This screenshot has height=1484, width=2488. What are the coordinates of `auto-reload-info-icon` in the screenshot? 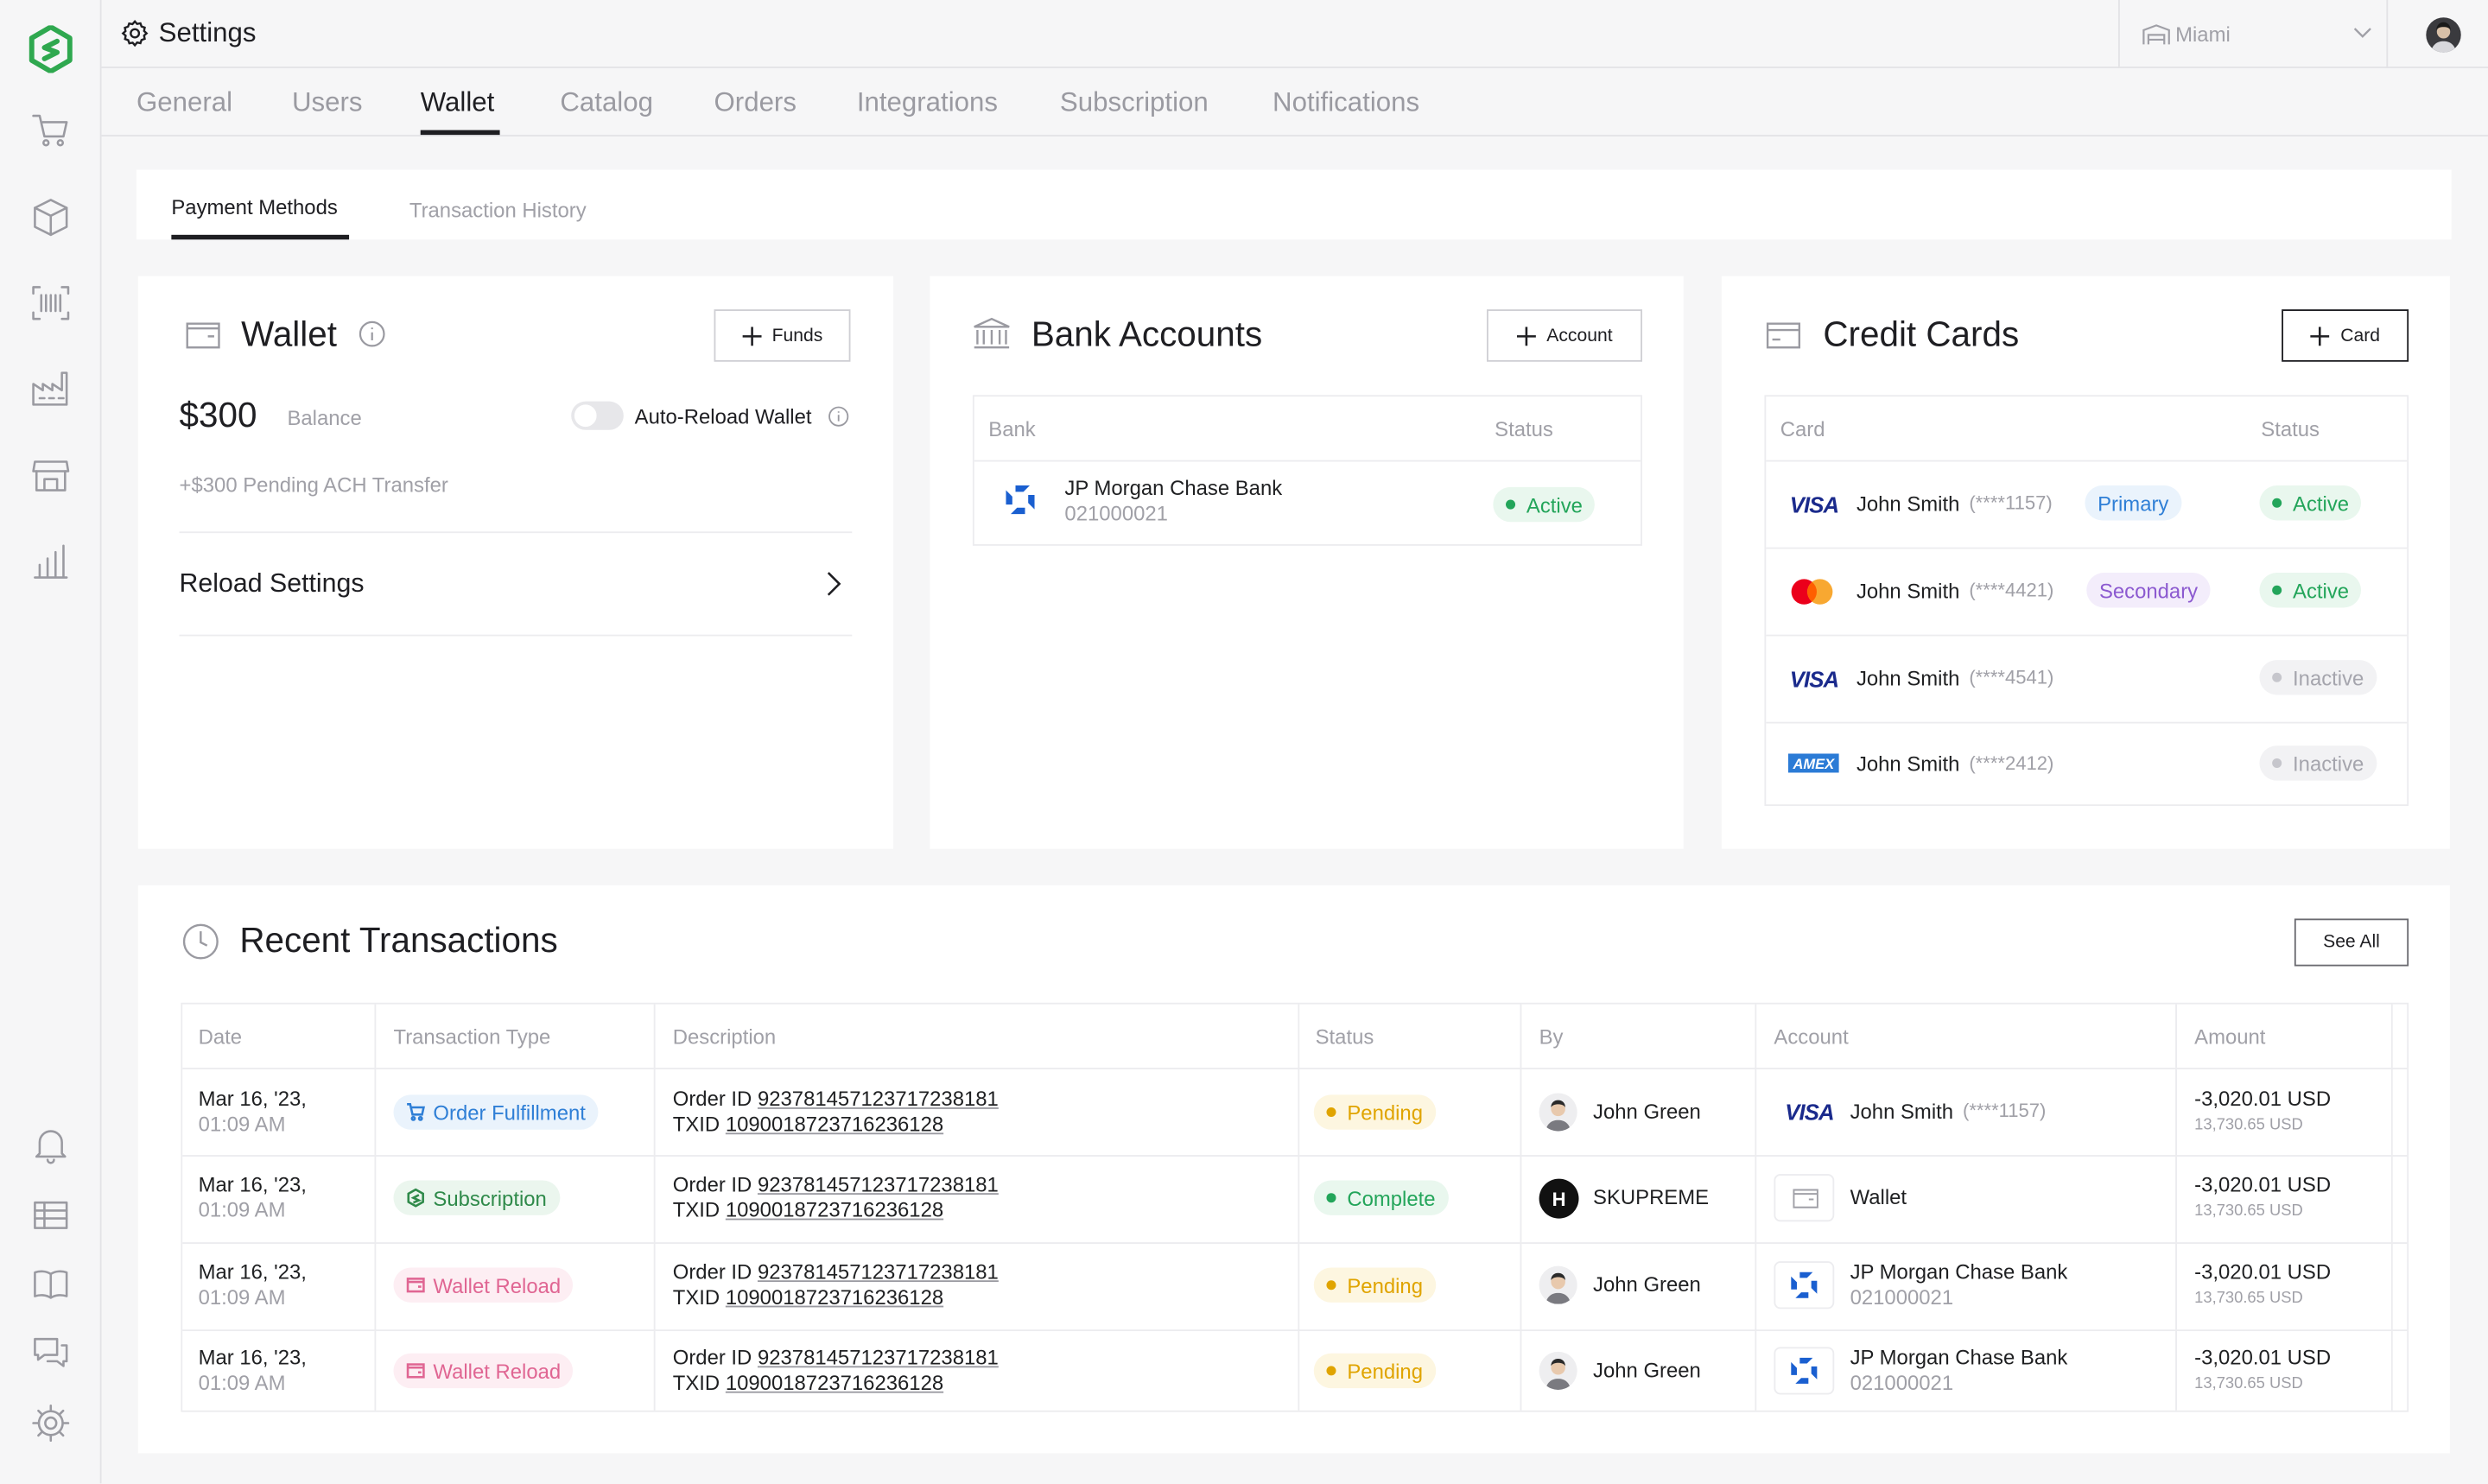 It's located at (839, 416).